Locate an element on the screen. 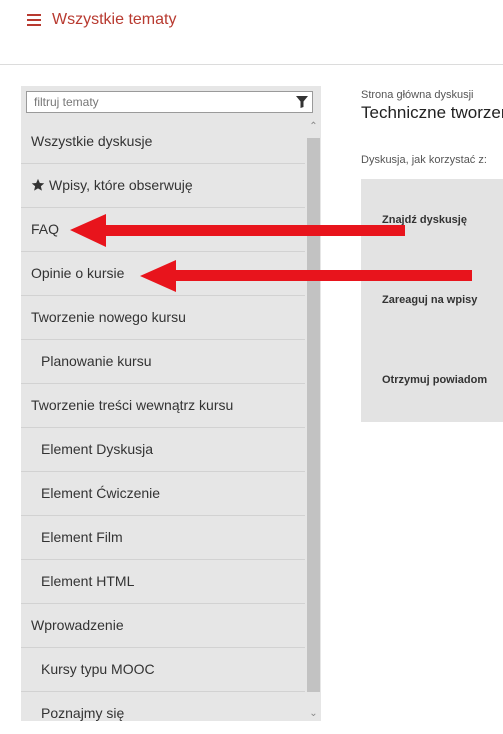 This screenshot has width=503, height=734. topic-label: FAQ is located at coordinates (45, 229).